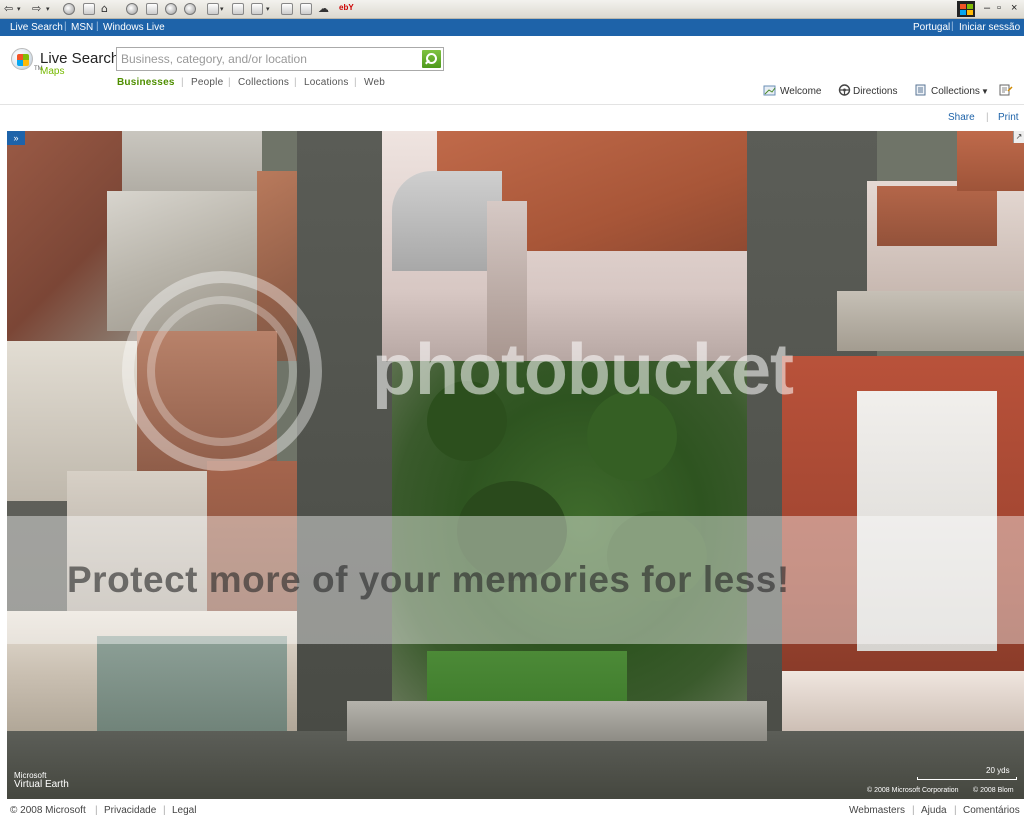 The height and width of the screenshot is (819, 1024). I want to click on portugal-link: Portugal, so click(931, 27).